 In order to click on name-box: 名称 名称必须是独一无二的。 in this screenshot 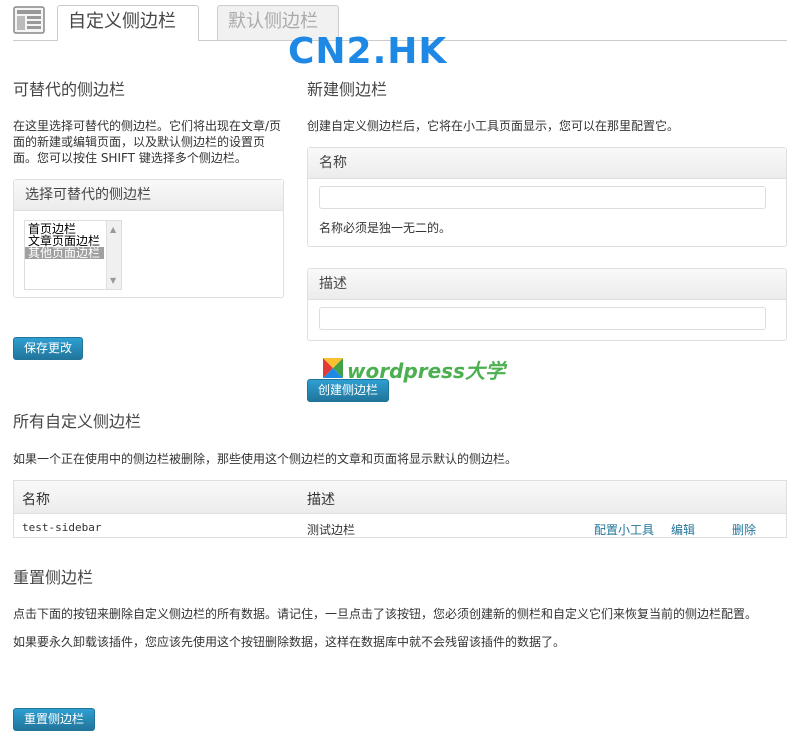, I will do `click(547, 197)`.